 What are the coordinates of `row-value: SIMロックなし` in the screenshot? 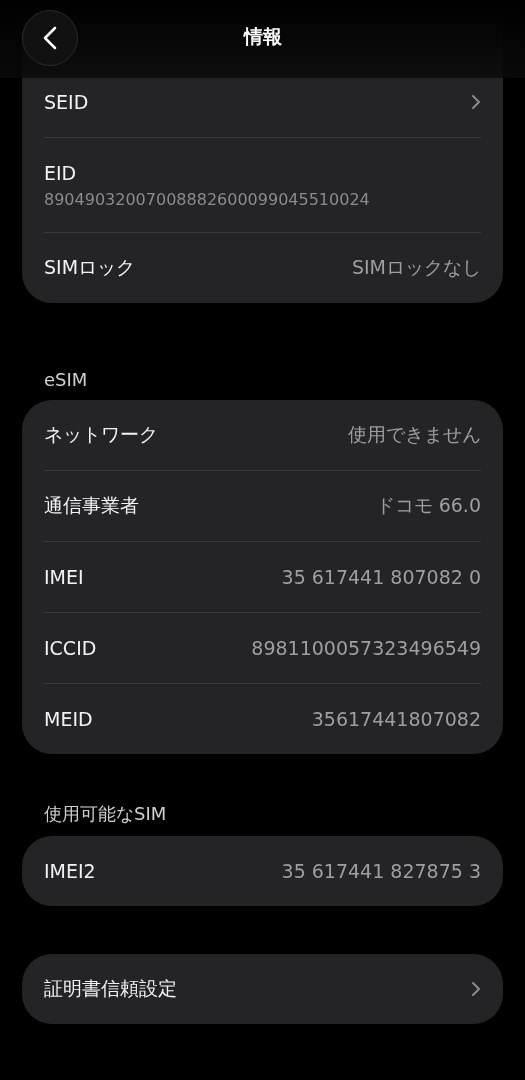 It's located at (416, 267).